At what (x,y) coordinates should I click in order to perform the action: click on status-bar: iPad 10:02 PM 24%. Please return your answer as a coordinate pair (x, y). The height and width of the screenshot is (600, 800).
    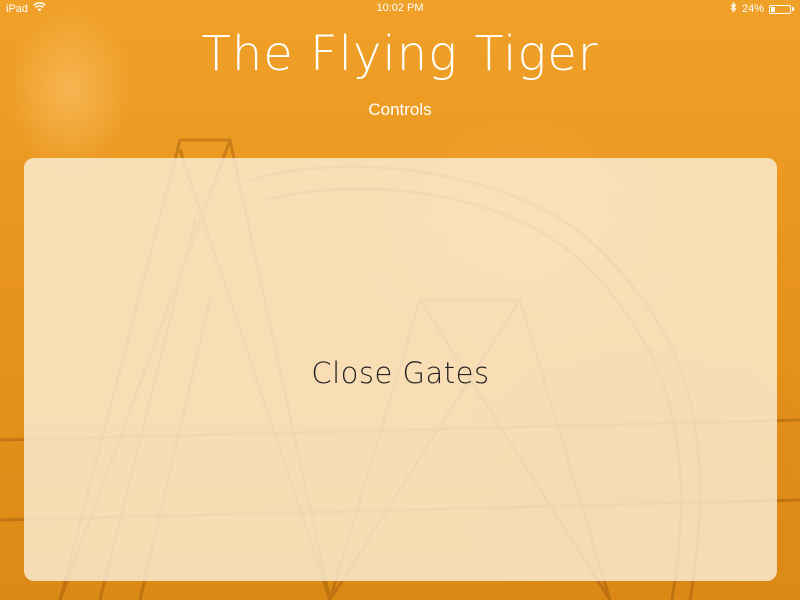
    Looking at the image, I should click on (400, 9).